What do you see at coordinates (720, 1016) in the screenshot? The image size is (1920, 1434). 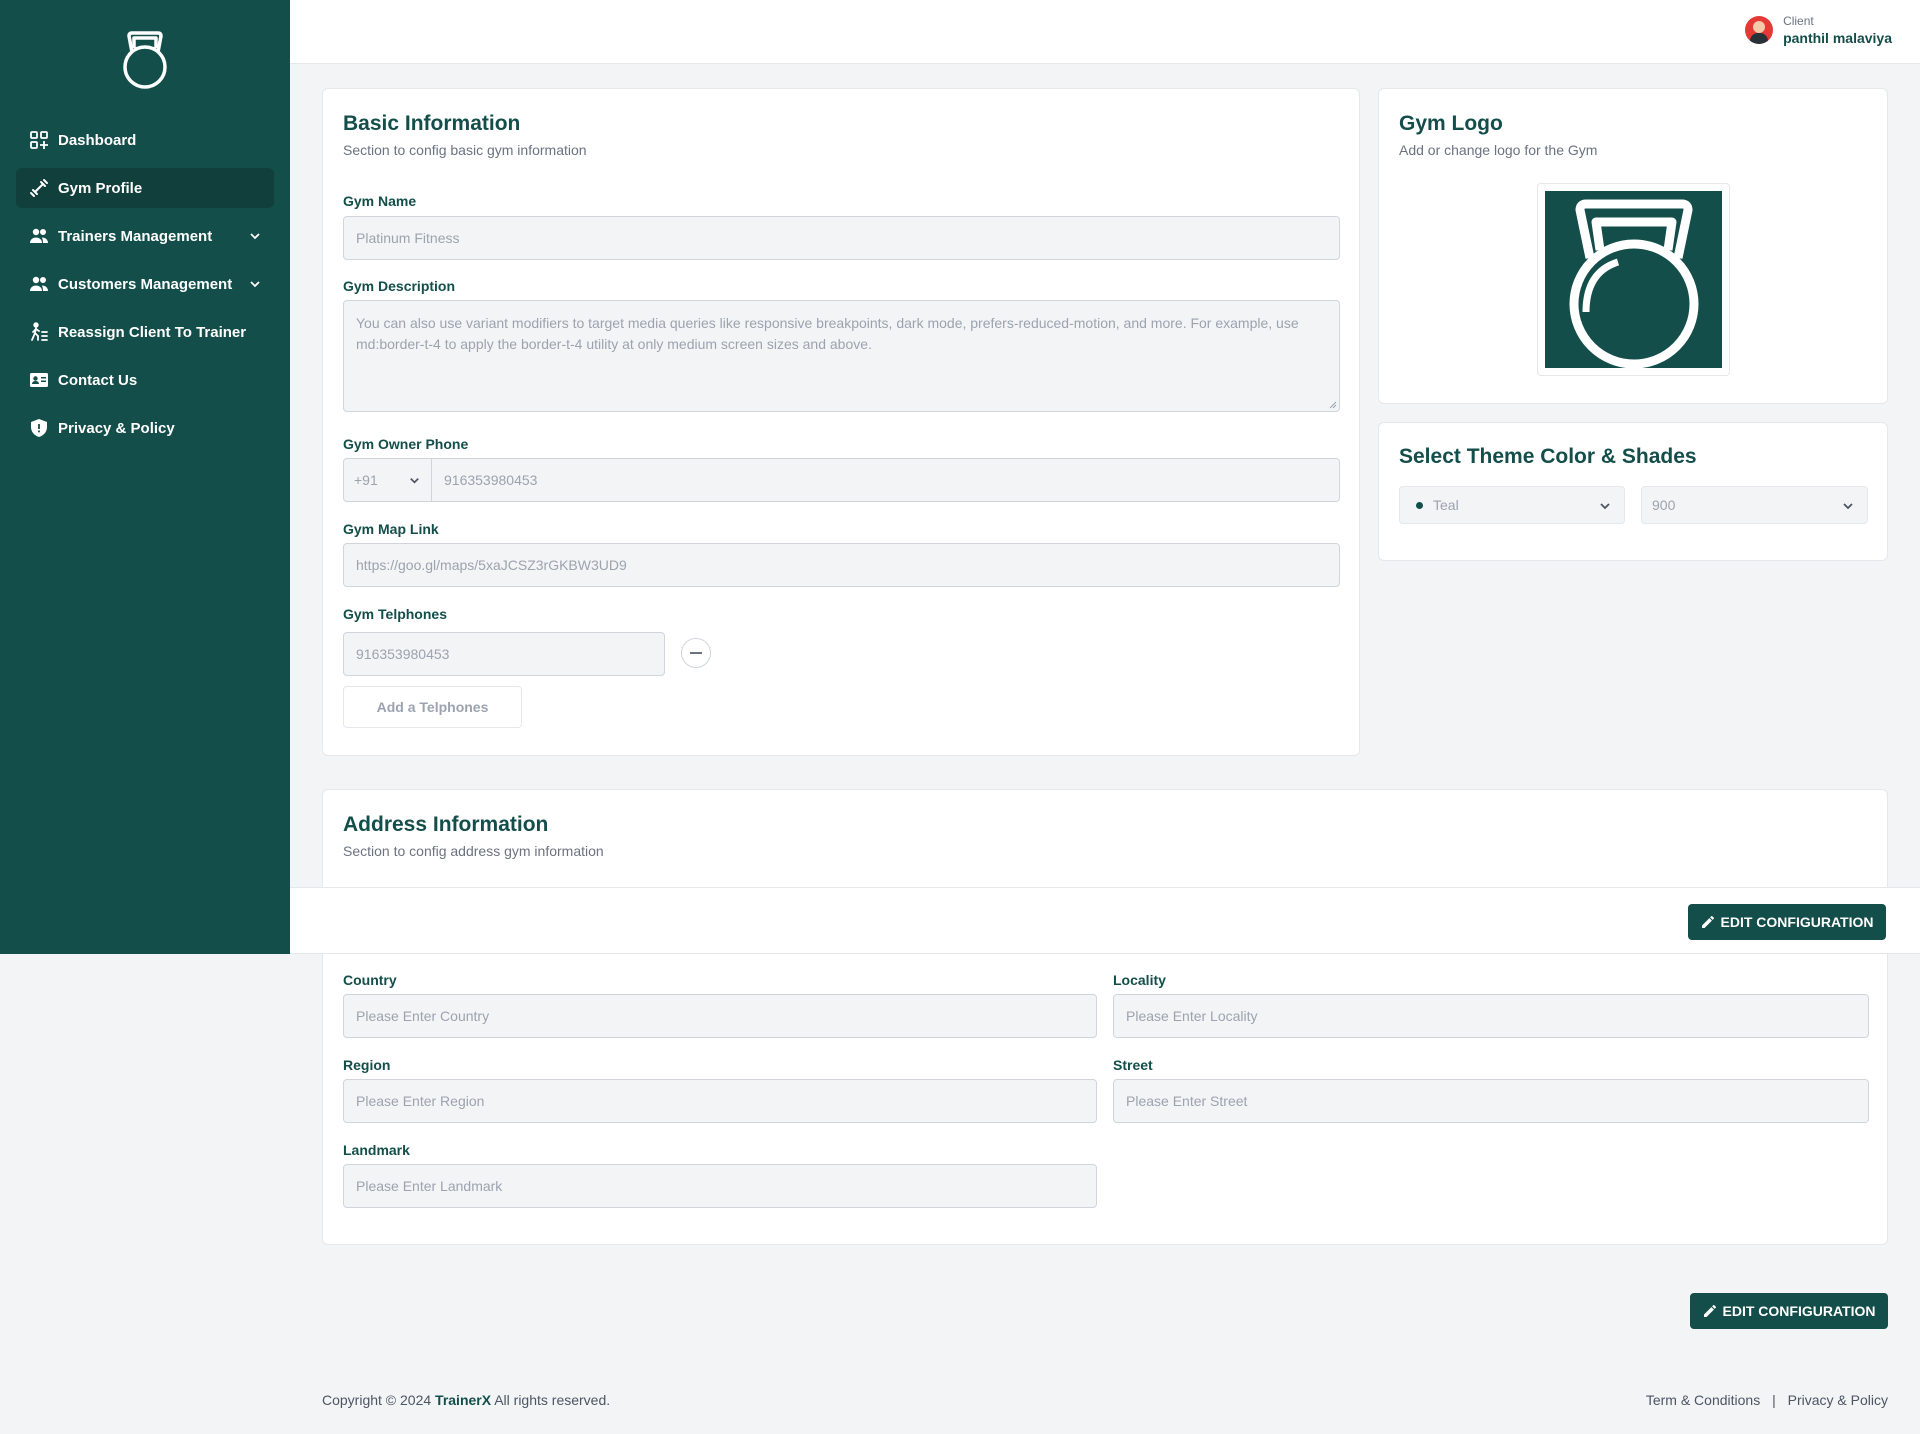 I see `country-input: Please Enter Country` at bounding box center [720, 1016].